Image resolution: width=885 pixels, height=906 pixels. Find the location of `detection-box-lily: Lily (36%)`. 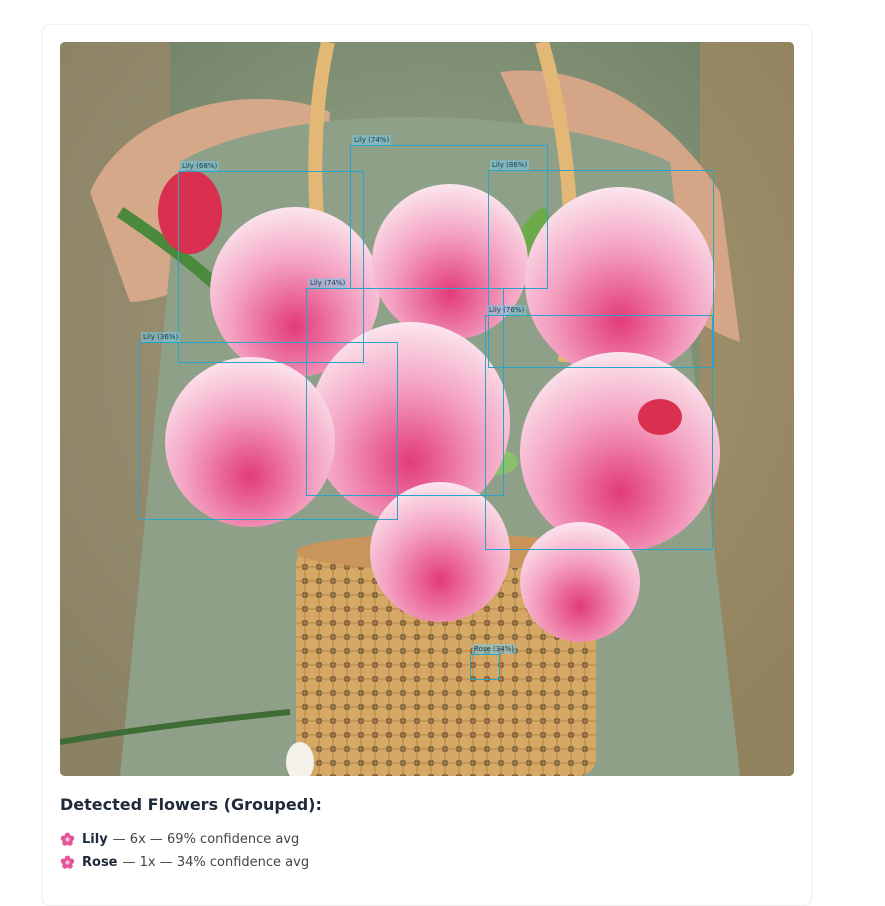

detection-box-lily: Lily (36%) is located at coordinates (268, 426).